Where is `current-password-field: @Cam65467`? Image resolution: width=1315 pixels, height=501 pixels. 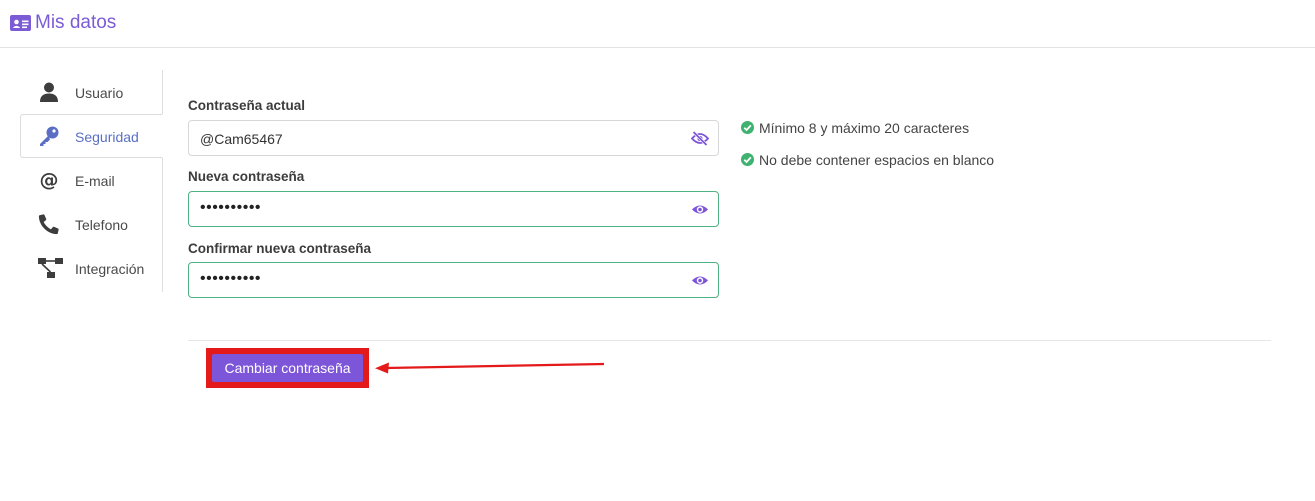 current-password-field: @Cam65467 is located at coordinates (453, 138).